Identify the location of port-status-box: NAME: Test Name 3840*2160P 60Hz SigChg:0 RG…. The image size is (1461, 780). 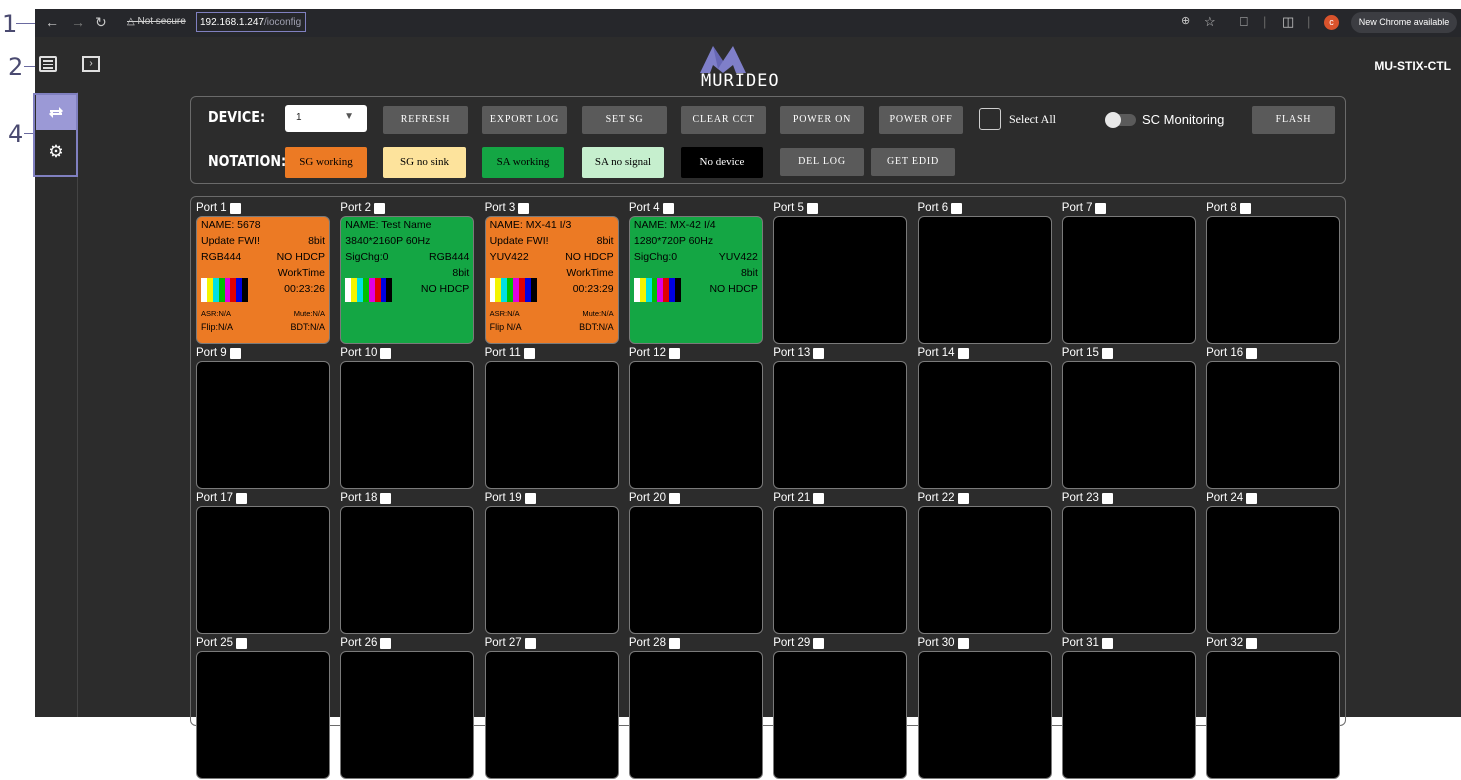
(407, 280).